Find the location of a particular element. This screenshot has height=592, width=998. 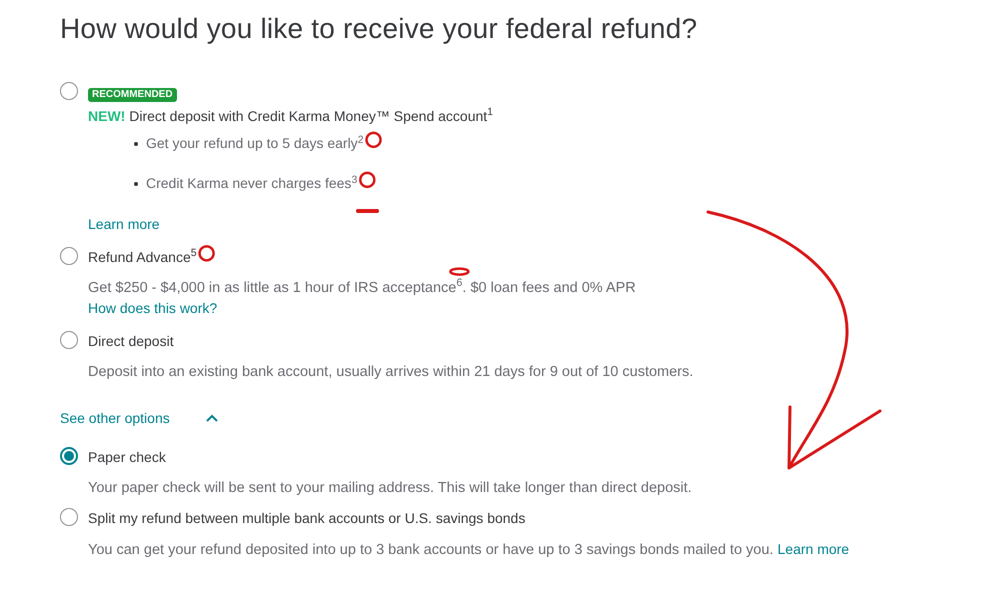

option-label: Direct deposit with Credit Karma Money™ Spend account$^{1}$ is located at coordinates (311, 116).